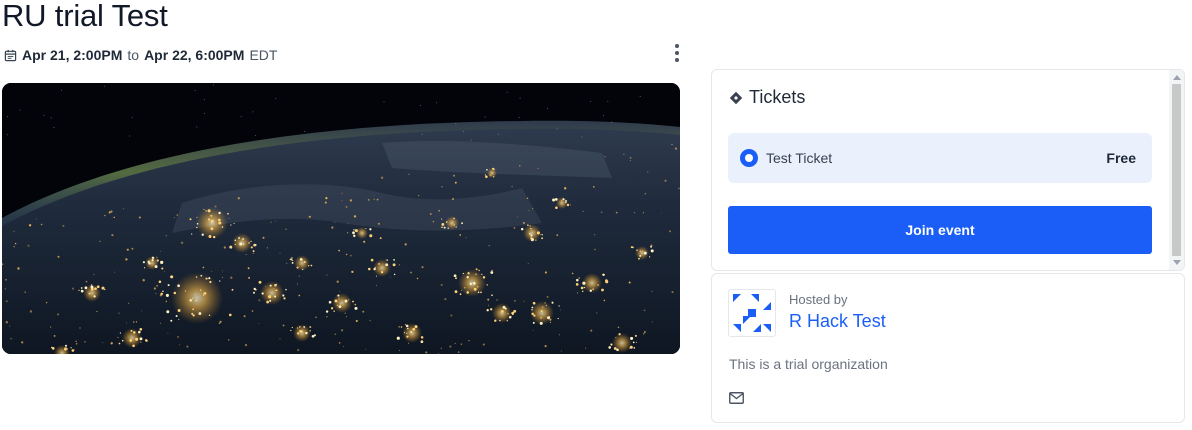  Describe the element at coordinates (72, 55) in the screenshot. I see `event-start: Apr 21, 2:00PM` at that location.